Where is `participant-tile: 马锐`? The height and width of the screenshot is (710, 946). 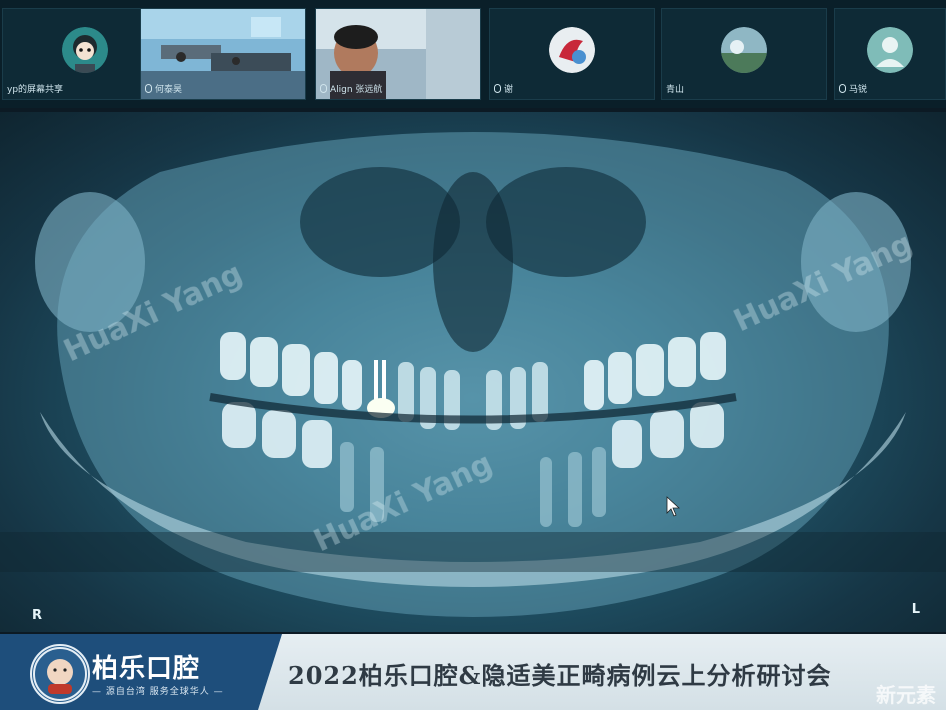 participant-tile: 马锐 is located at coordinates (890, 54).